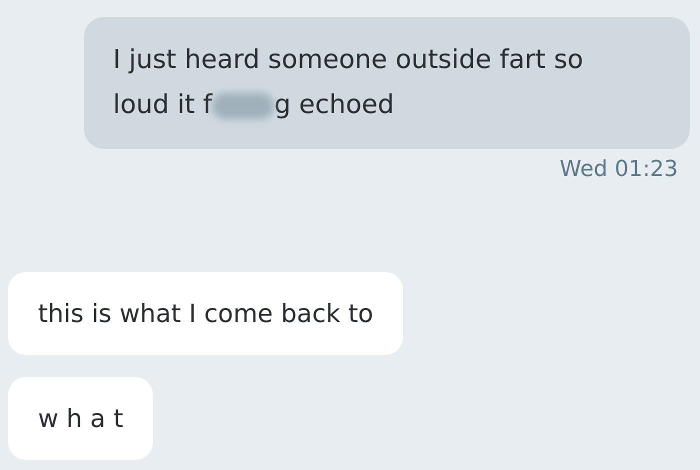 This screenshot has height=470, width=700. What do you see at coordinates (81, 418) in the screenshot?
I see `message-text: w h a t` at bounding box center [81, 418].